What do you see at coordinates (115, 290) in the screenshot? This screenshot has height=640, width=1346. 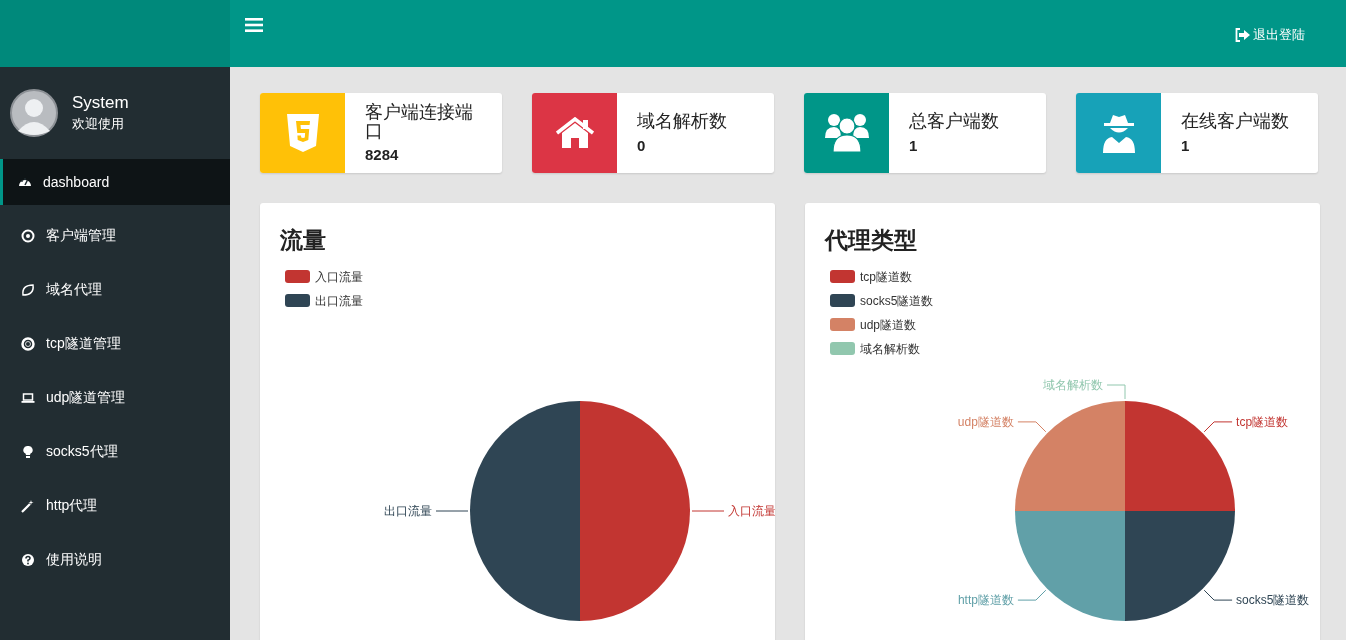 I see `sidebar-item: 域名代理` at bounding box center [115, 290].